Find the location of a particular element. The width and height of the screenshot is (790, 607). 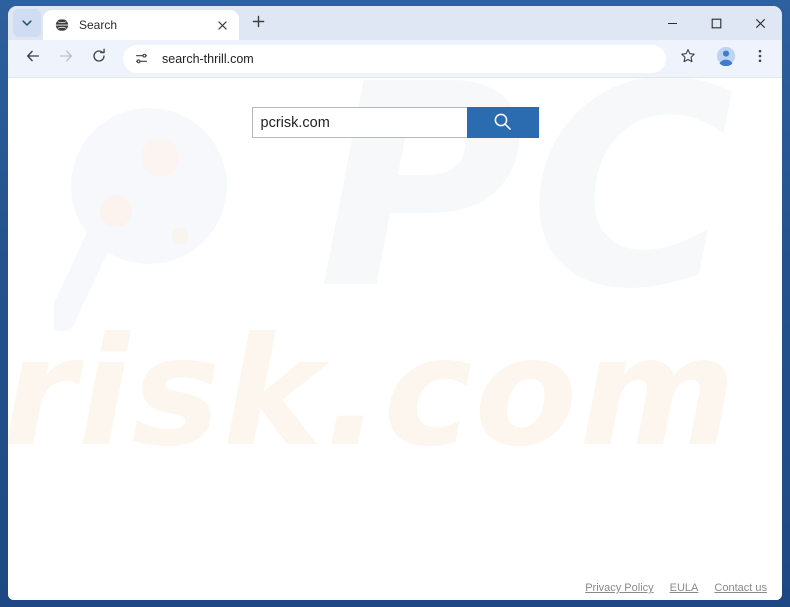

search-button is located at coordinates (502, 122).